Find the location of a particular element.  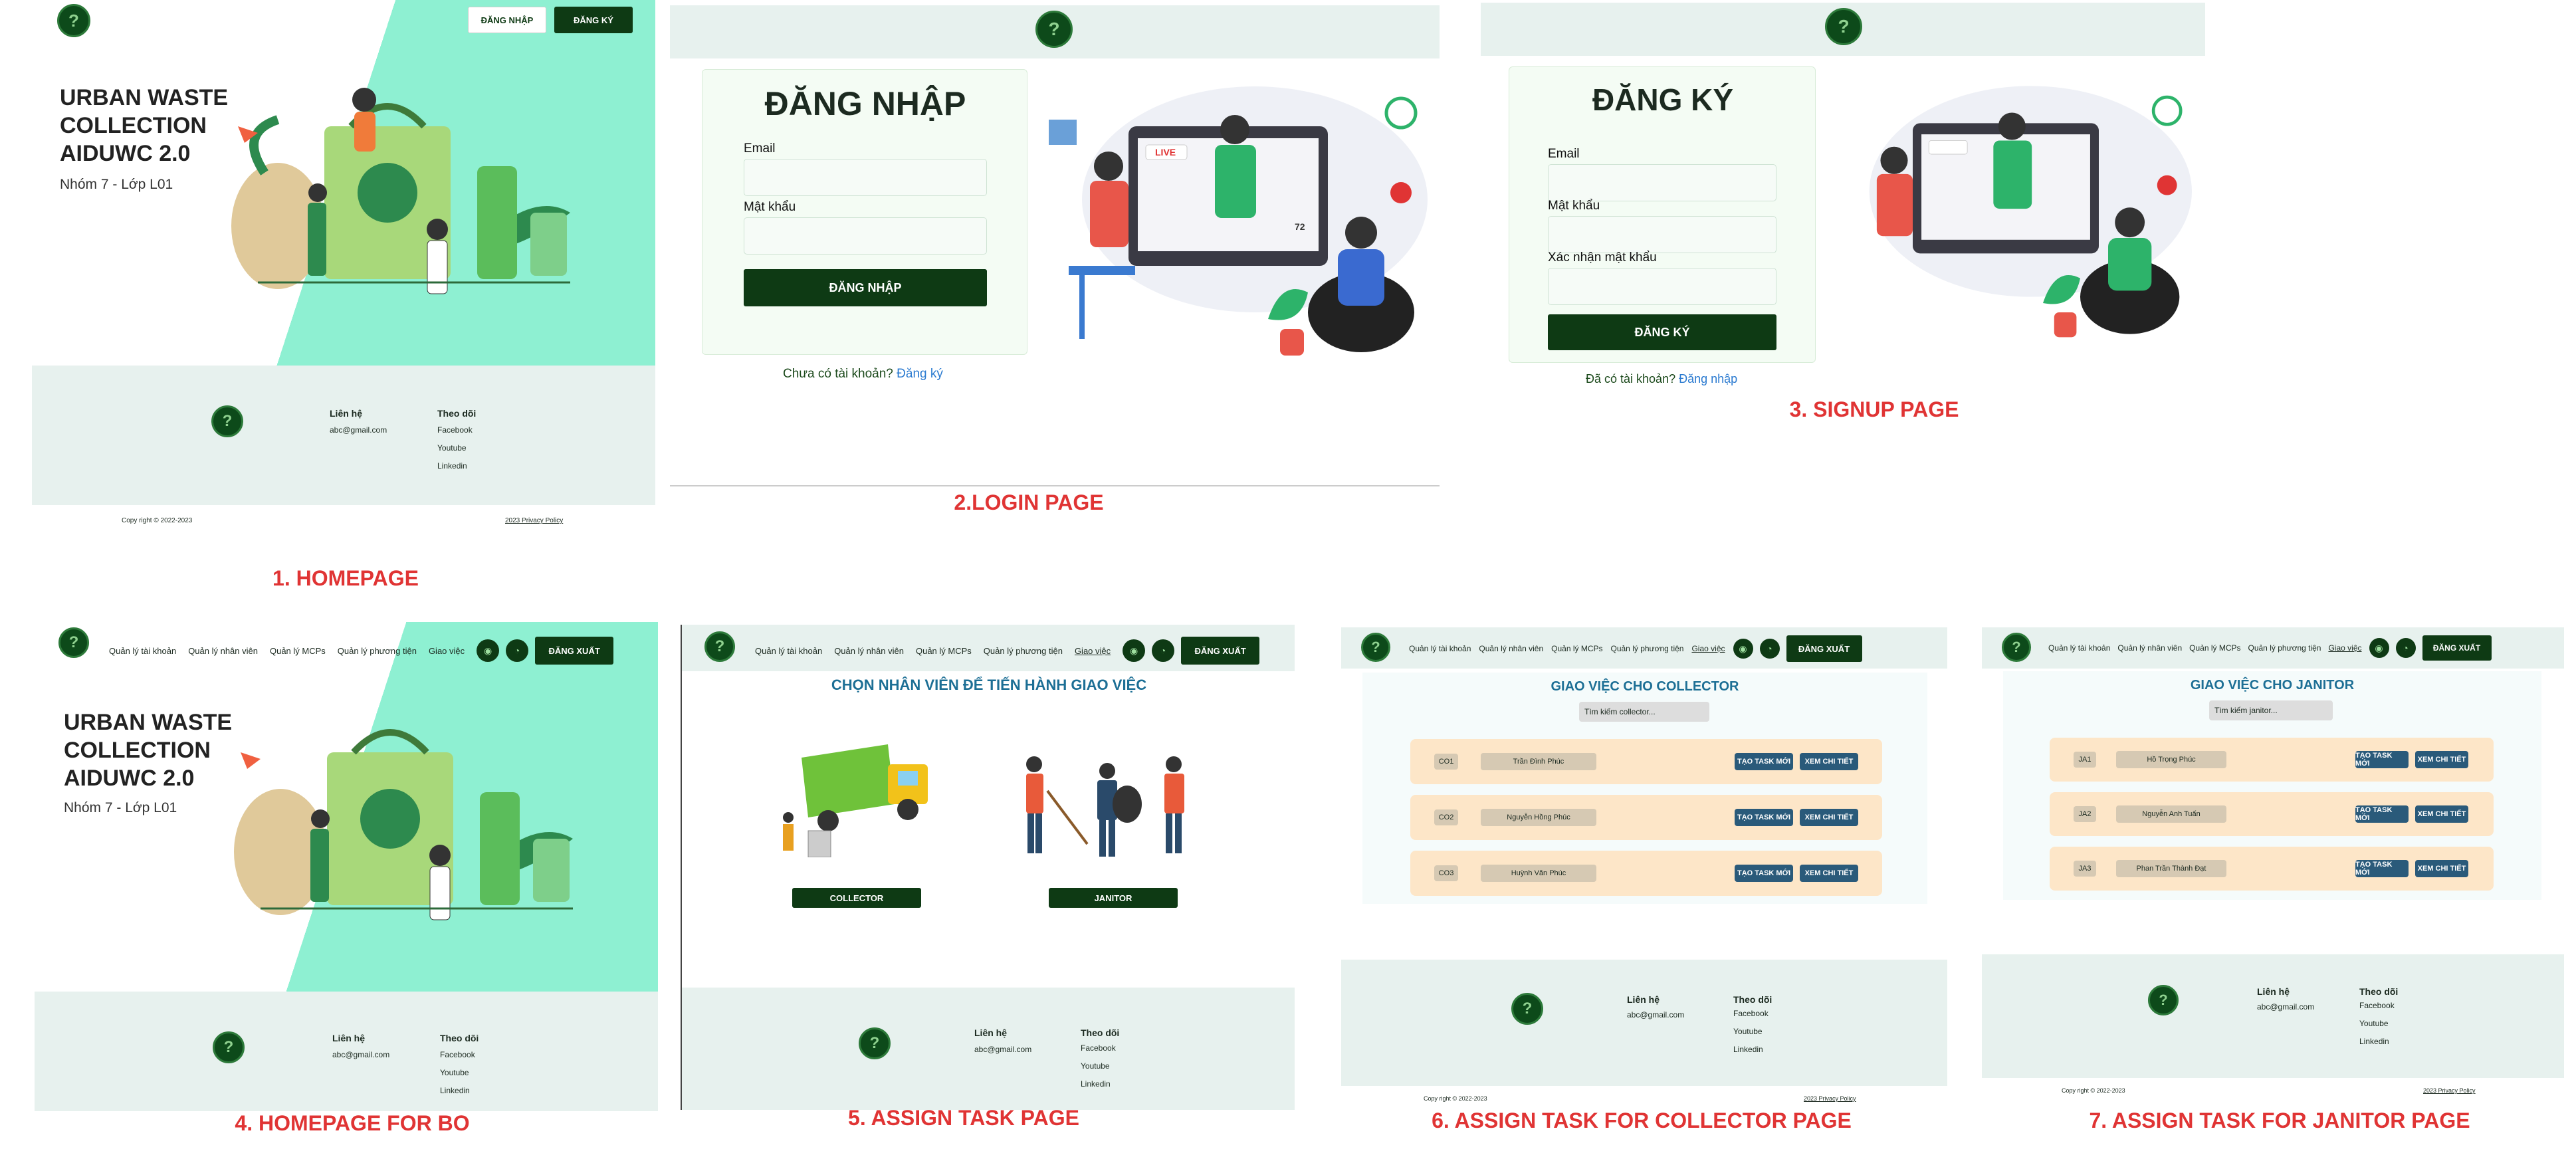

email-label: Email is located at coordinates (760, 149).